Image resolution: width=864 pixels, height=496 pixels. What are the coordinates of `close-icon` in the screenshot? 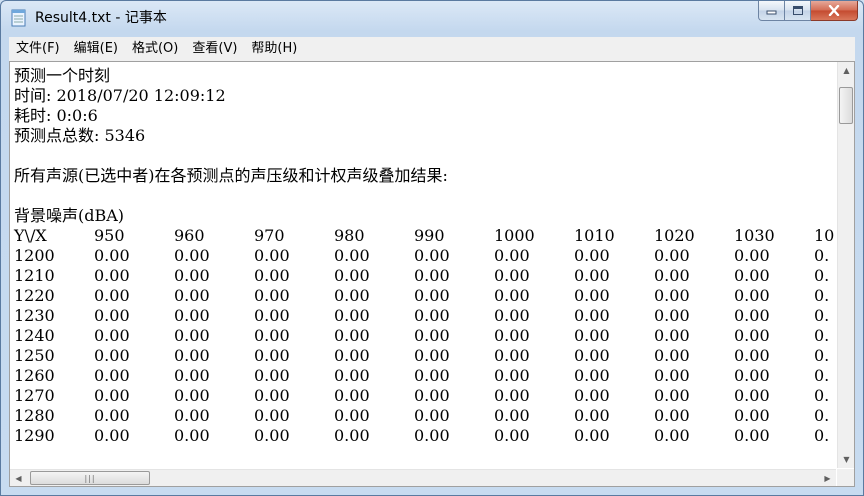 It's located at (834, 10).